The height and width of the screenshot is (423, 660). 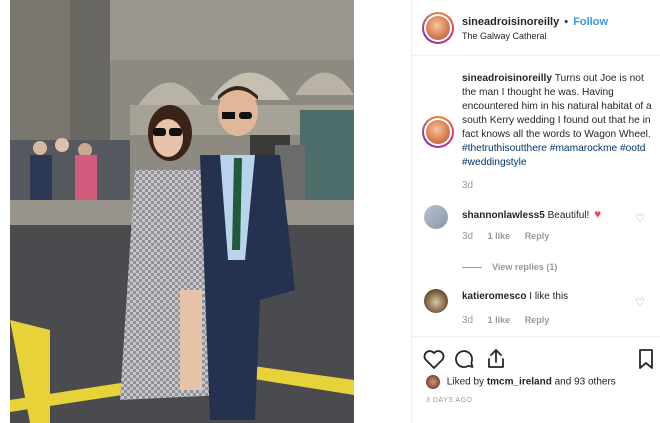 What do you see at coordinates (504, 36) in the screenshot?
I see `location-link: The Galway Catheral` at bounding box center [504, 36].